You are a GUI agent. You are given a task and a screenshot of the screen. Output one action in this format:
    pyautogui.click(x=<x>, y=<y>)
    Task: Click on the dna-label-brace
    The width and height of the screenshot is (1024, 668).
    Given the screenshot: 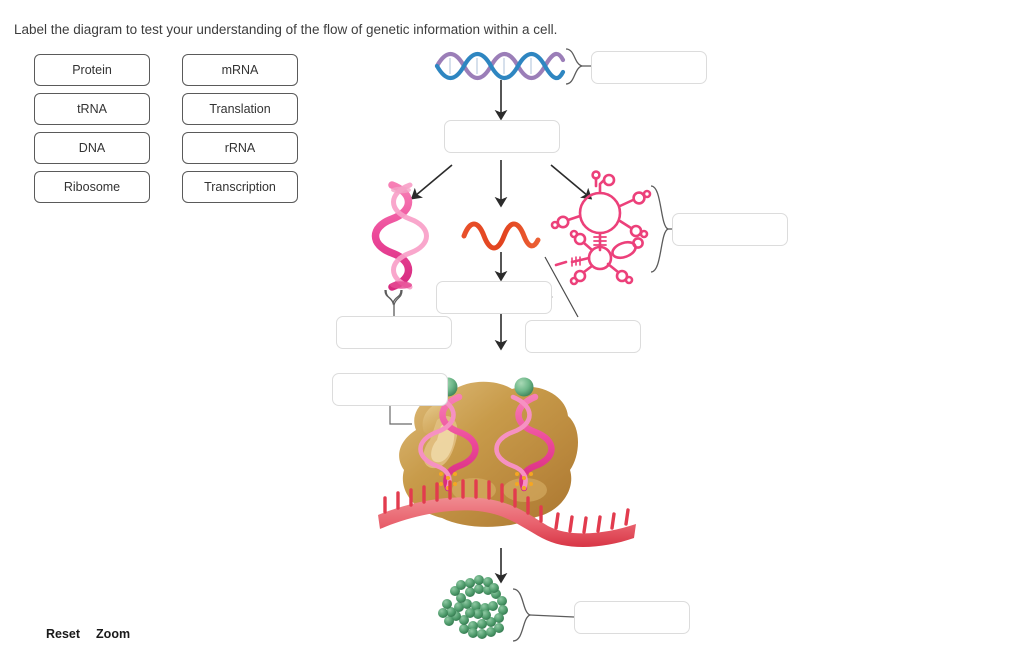 What is the action you would take?
    pyautogui.click(x=578, y=66)
    